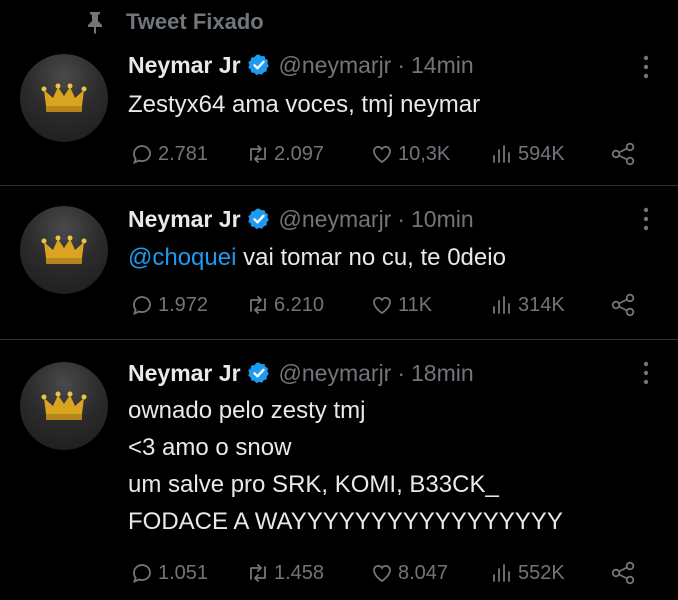  I want to click on tweet-text: Zestyx64 ama voces, tmj neymar, so click(304, 104).